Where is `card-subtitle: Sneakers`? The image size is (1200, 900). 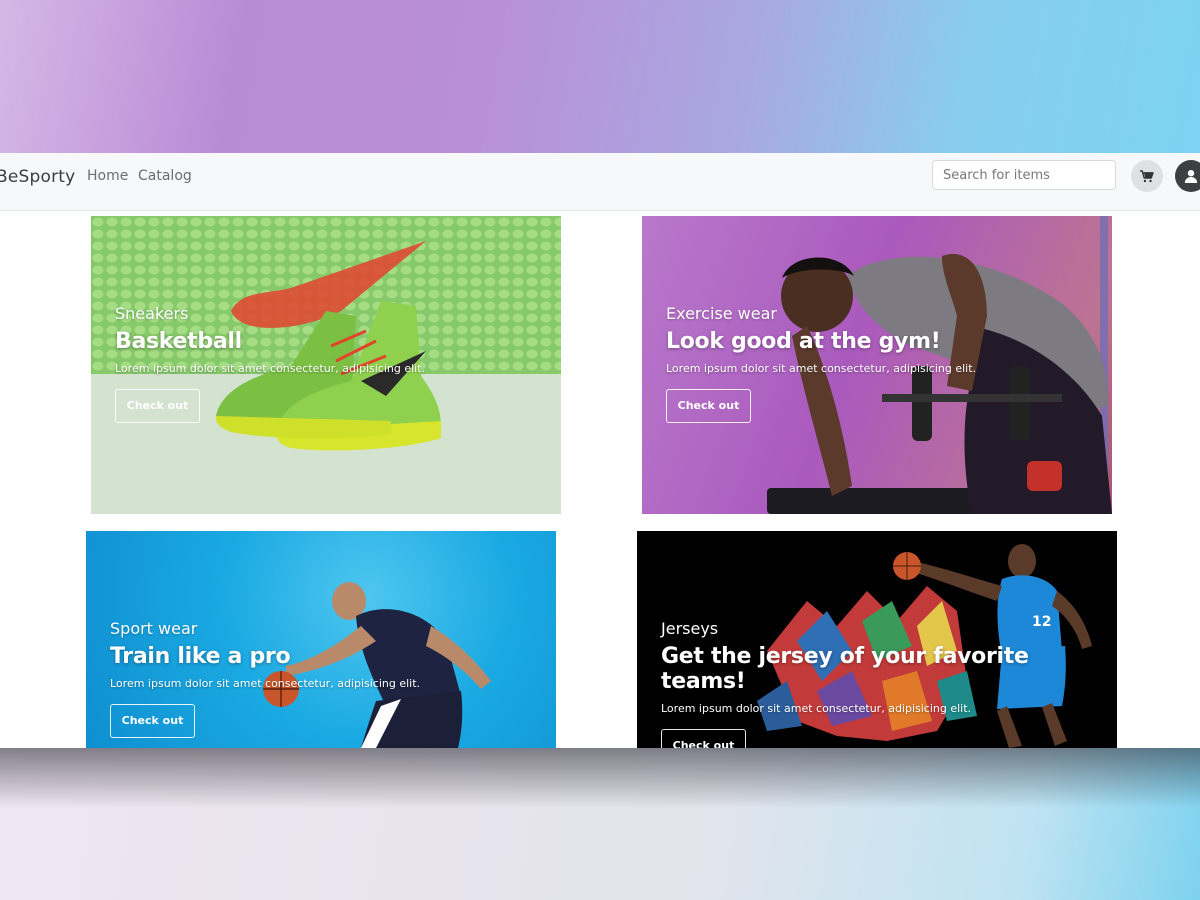
card-subtitle: Sneakers is located at coordinates (152, 313).